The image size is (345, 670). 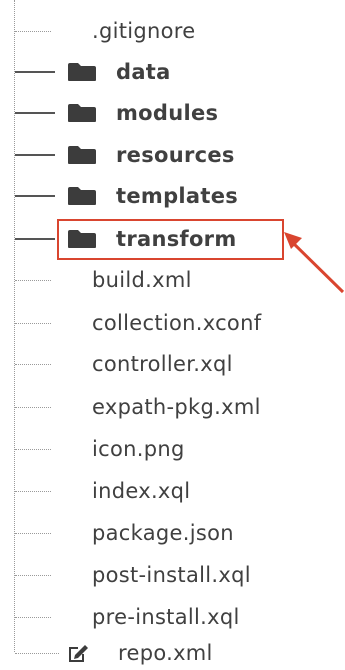 I want to click on tree-item-expath-pkg-xml: expath-pkg.xml, so click(x=172, y=407).